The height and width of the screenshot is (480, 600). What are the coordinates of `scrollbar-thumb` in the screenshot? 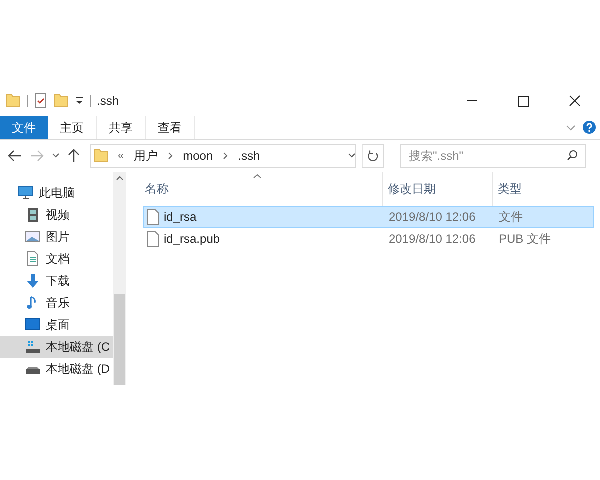 It's located at (119, 339).